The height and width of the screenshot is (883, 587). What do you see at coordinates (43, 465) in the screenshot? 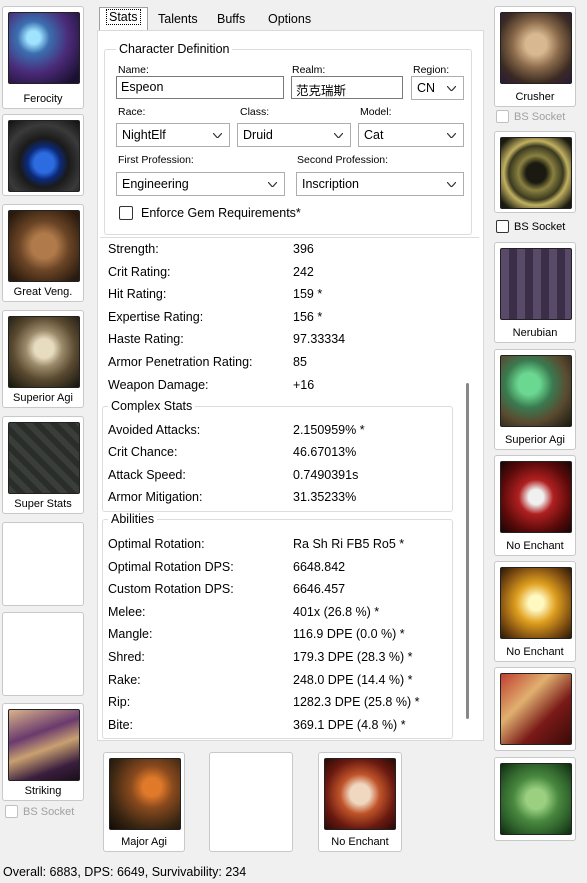
I see `slot-chest: Super Stats` at bounding box center [43, 465].